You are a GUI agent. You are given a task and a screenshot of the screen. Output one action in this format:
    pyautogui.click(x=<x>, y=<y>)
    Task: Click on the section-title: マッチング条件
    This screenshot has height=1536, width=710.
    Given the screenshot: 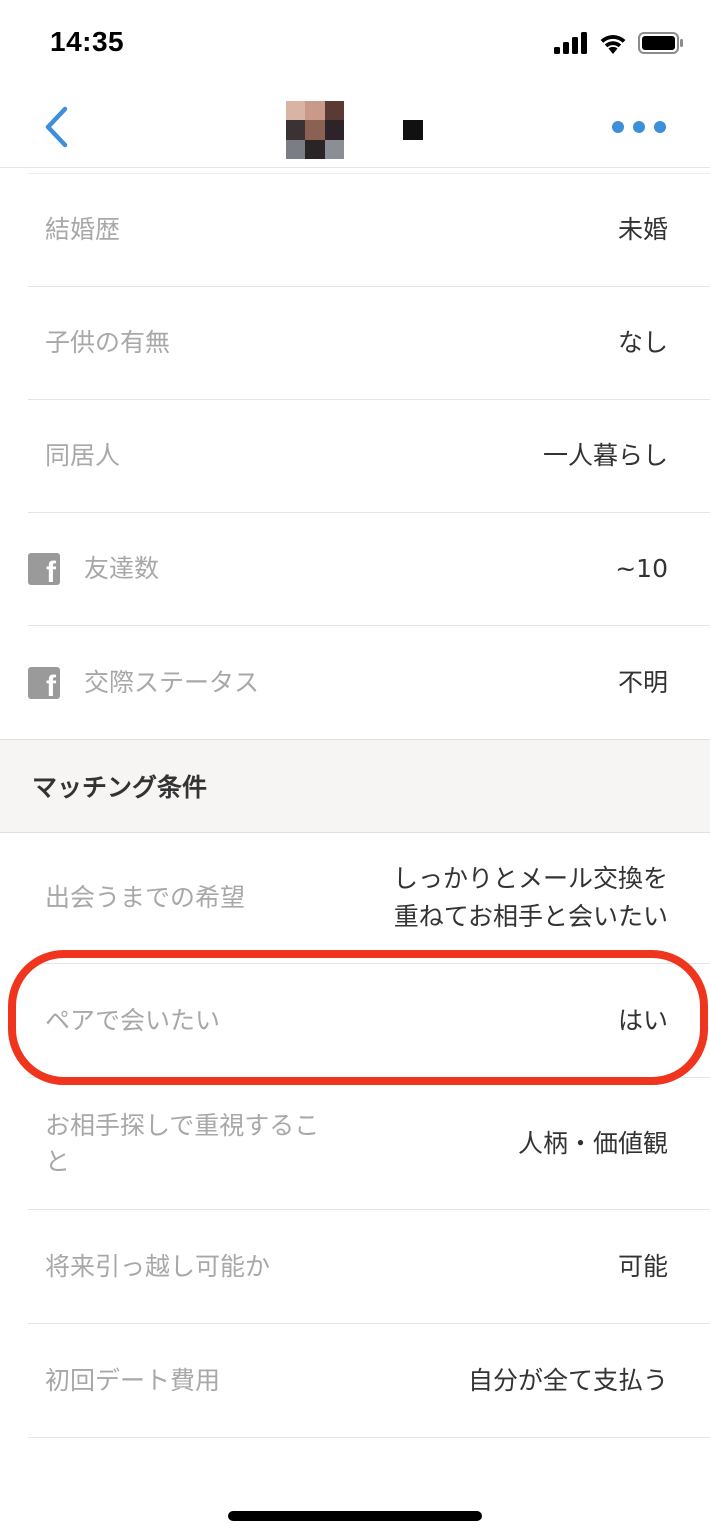 What is the action you would take?
    pyautogui.click(x=120, y=787)
    